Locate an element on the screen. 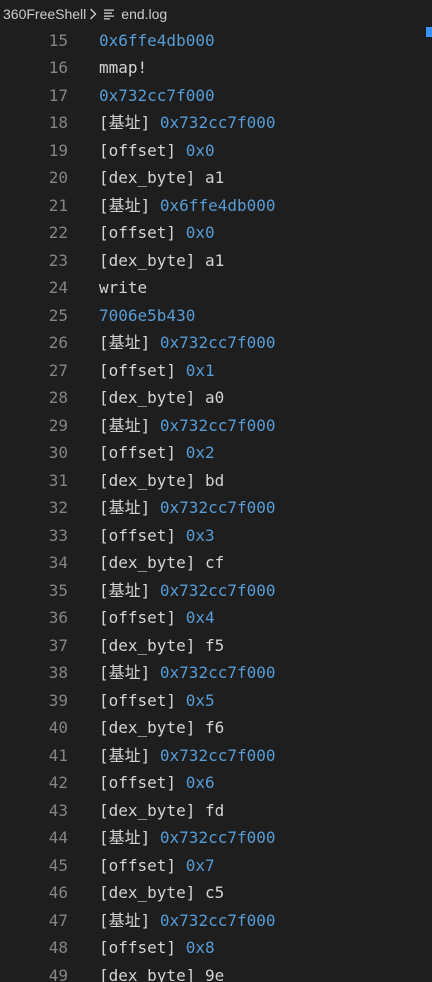 This screenshot has width=432, height=982. code-line: 20 [dex_byte] a1 is located at coordinates (216, 178).